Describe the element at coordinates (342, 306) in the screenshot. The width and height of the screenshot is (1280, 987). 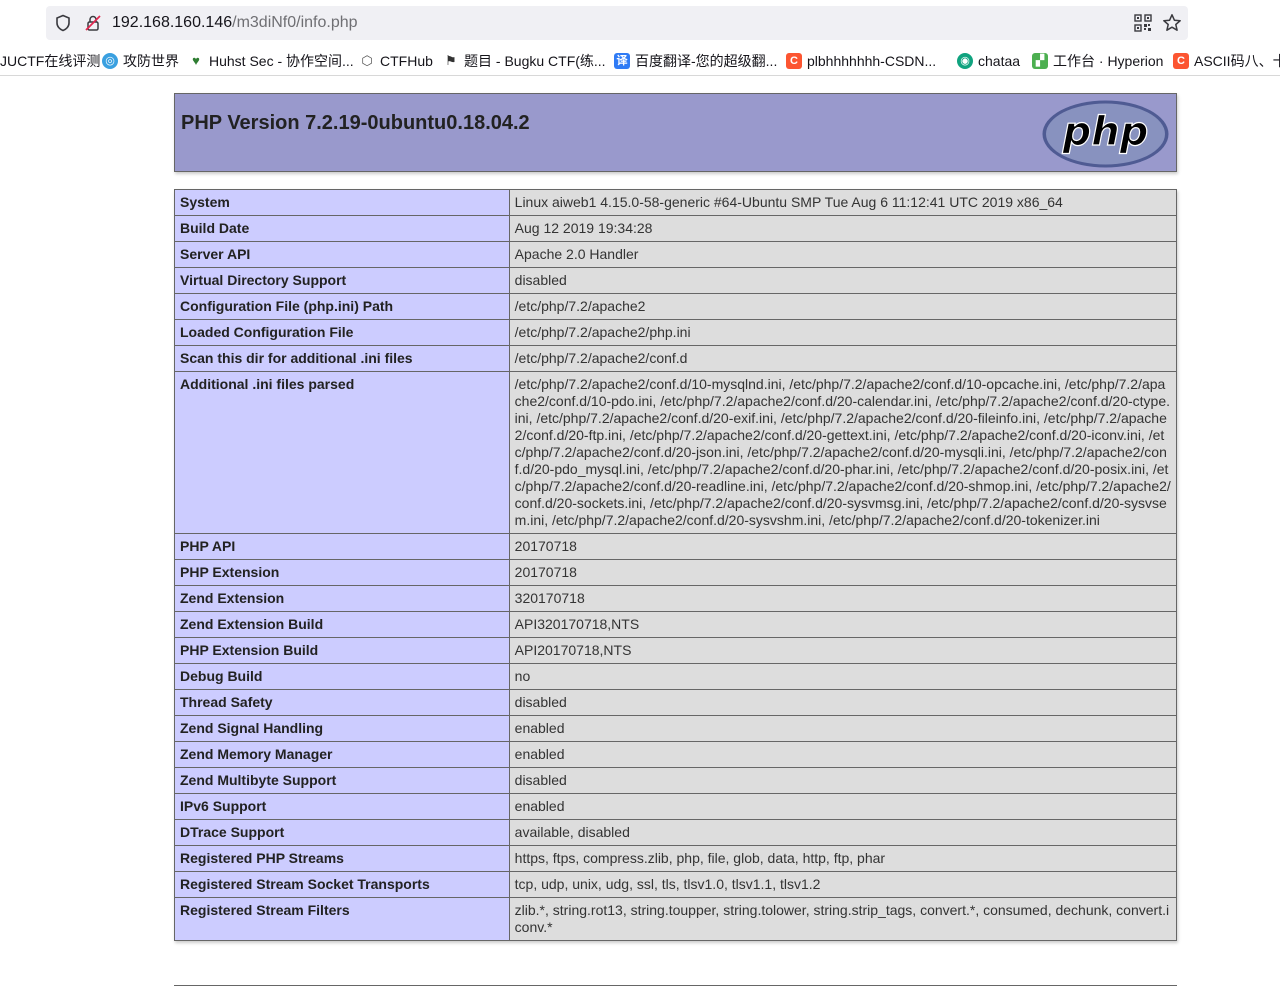
I see `row-key: Configuration File (php.ini) Path` at that location.